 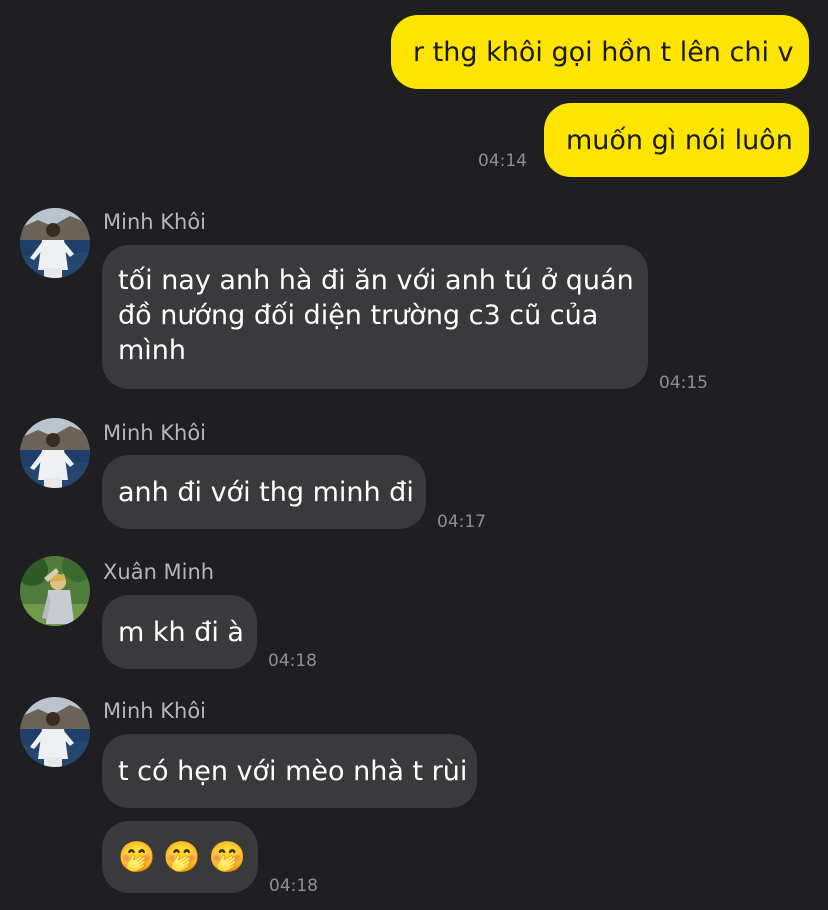 What do you see at coordinates (502, 161) in the screenshot?
I see `timestamp: 04:14` at bounding box center [502, 161].